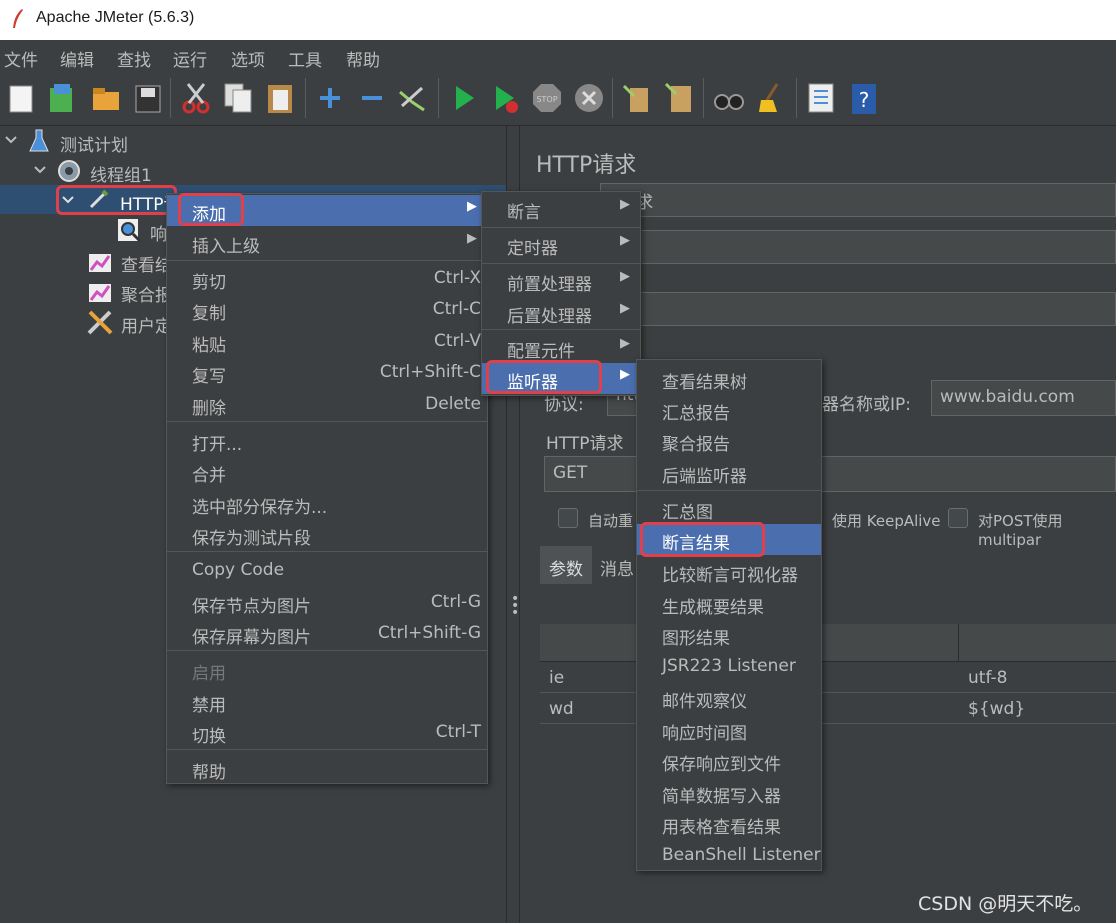 This screenshot has height=923, width=1116. I want to click on server-field: www.baidu.com, so click(1023, 398).